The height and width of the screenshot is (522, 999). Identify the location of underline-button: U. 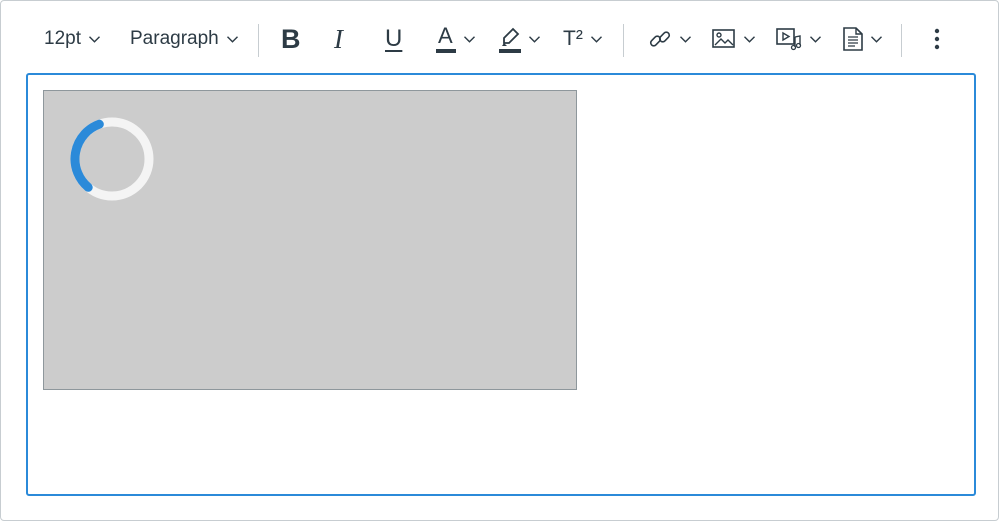
(393, 39).